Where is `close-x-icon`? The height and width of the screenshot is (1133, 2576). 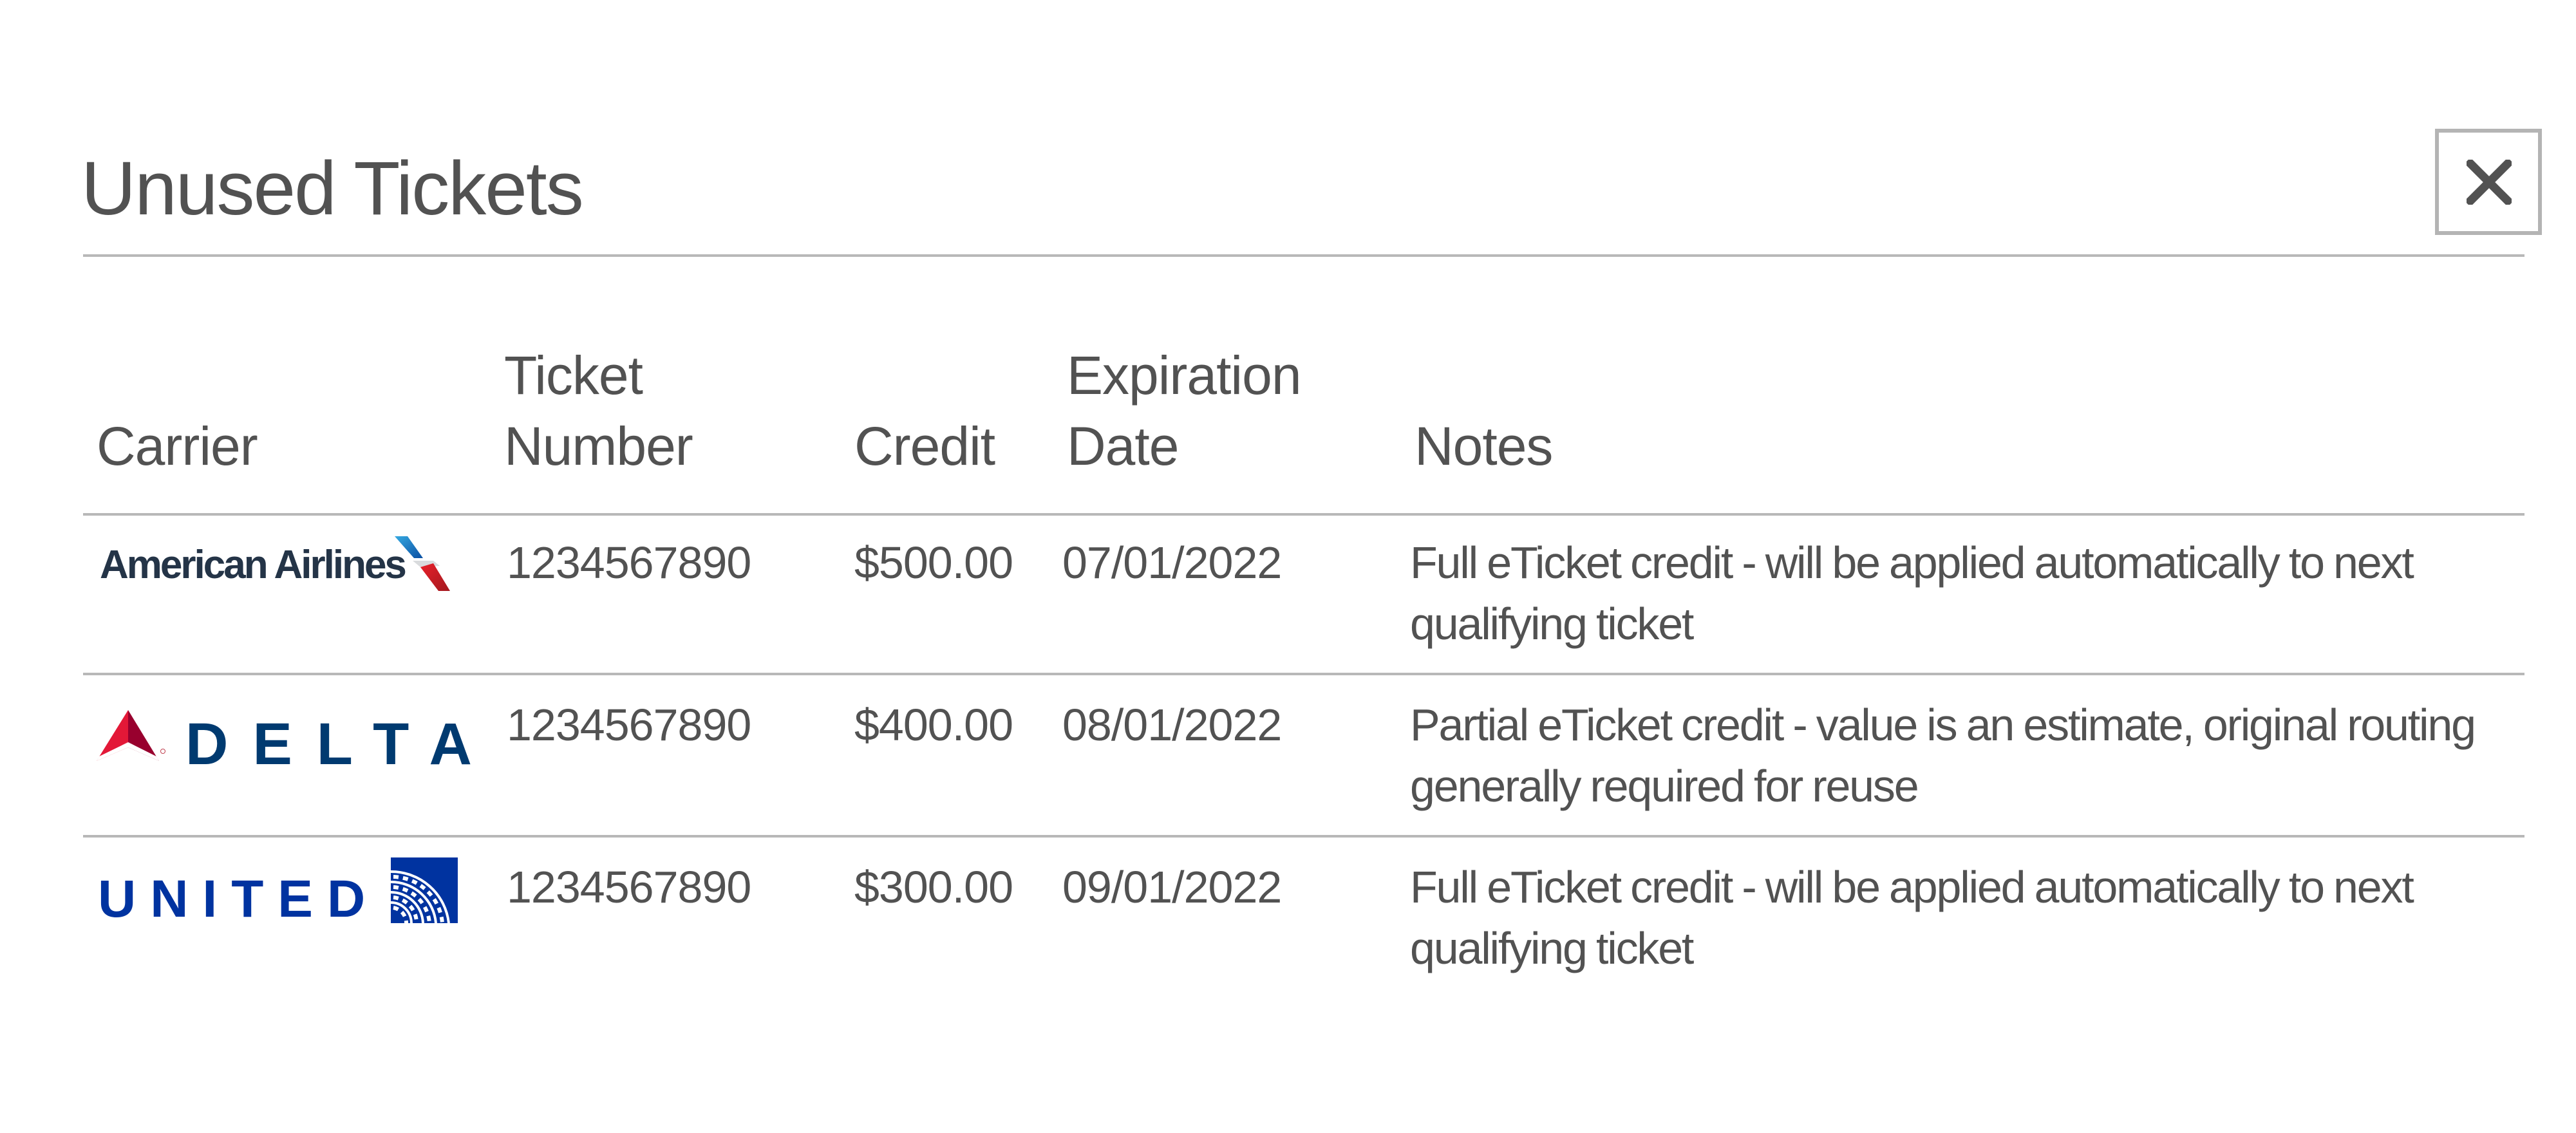
close-x-icon is located at coordinates (2489, 182).